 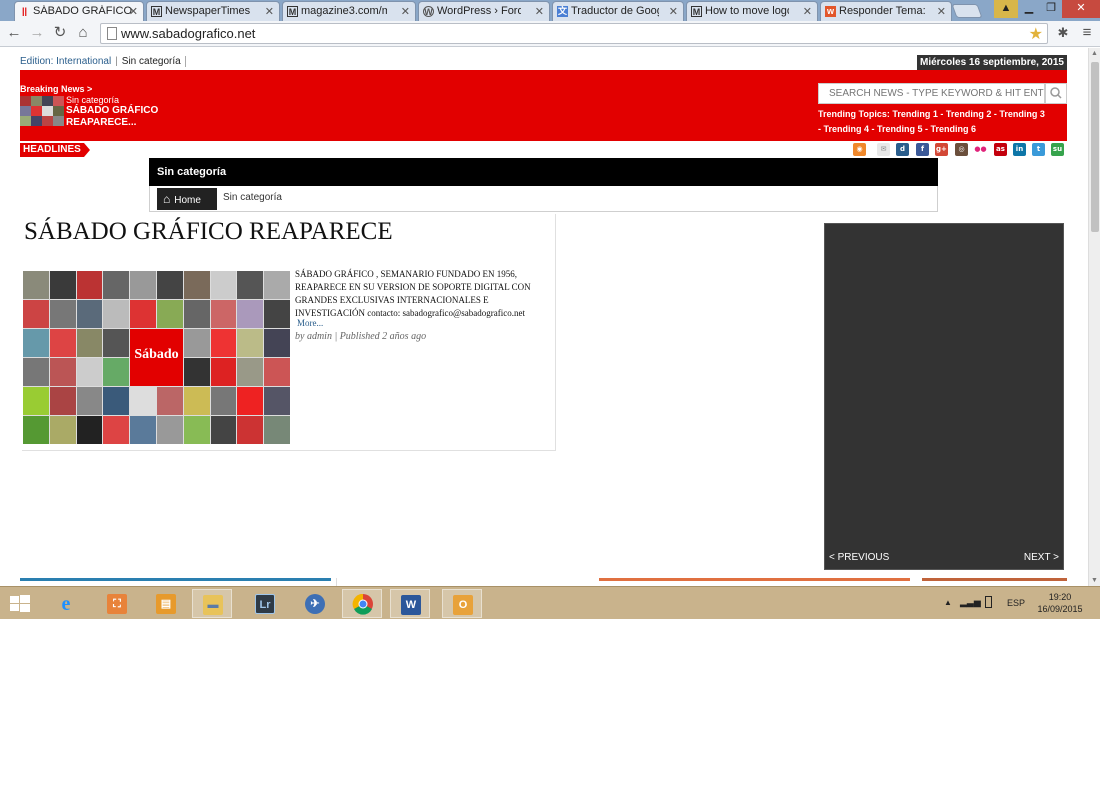 I want to click on tab-magazine3: M magazine3.com/men ✕, so click(x=349, y=11).